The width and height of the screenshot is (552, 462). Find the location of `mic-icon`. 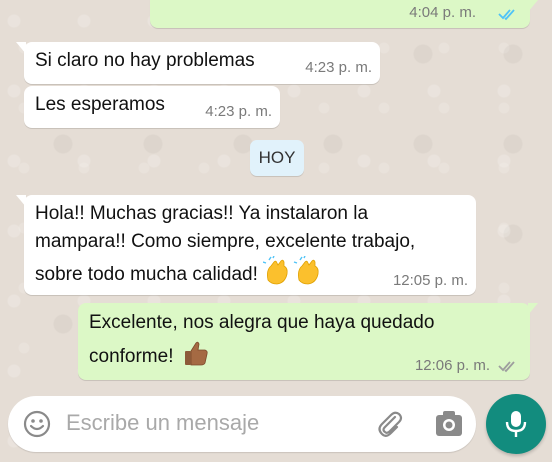

mic-icon is located at coordinates (516, 424).